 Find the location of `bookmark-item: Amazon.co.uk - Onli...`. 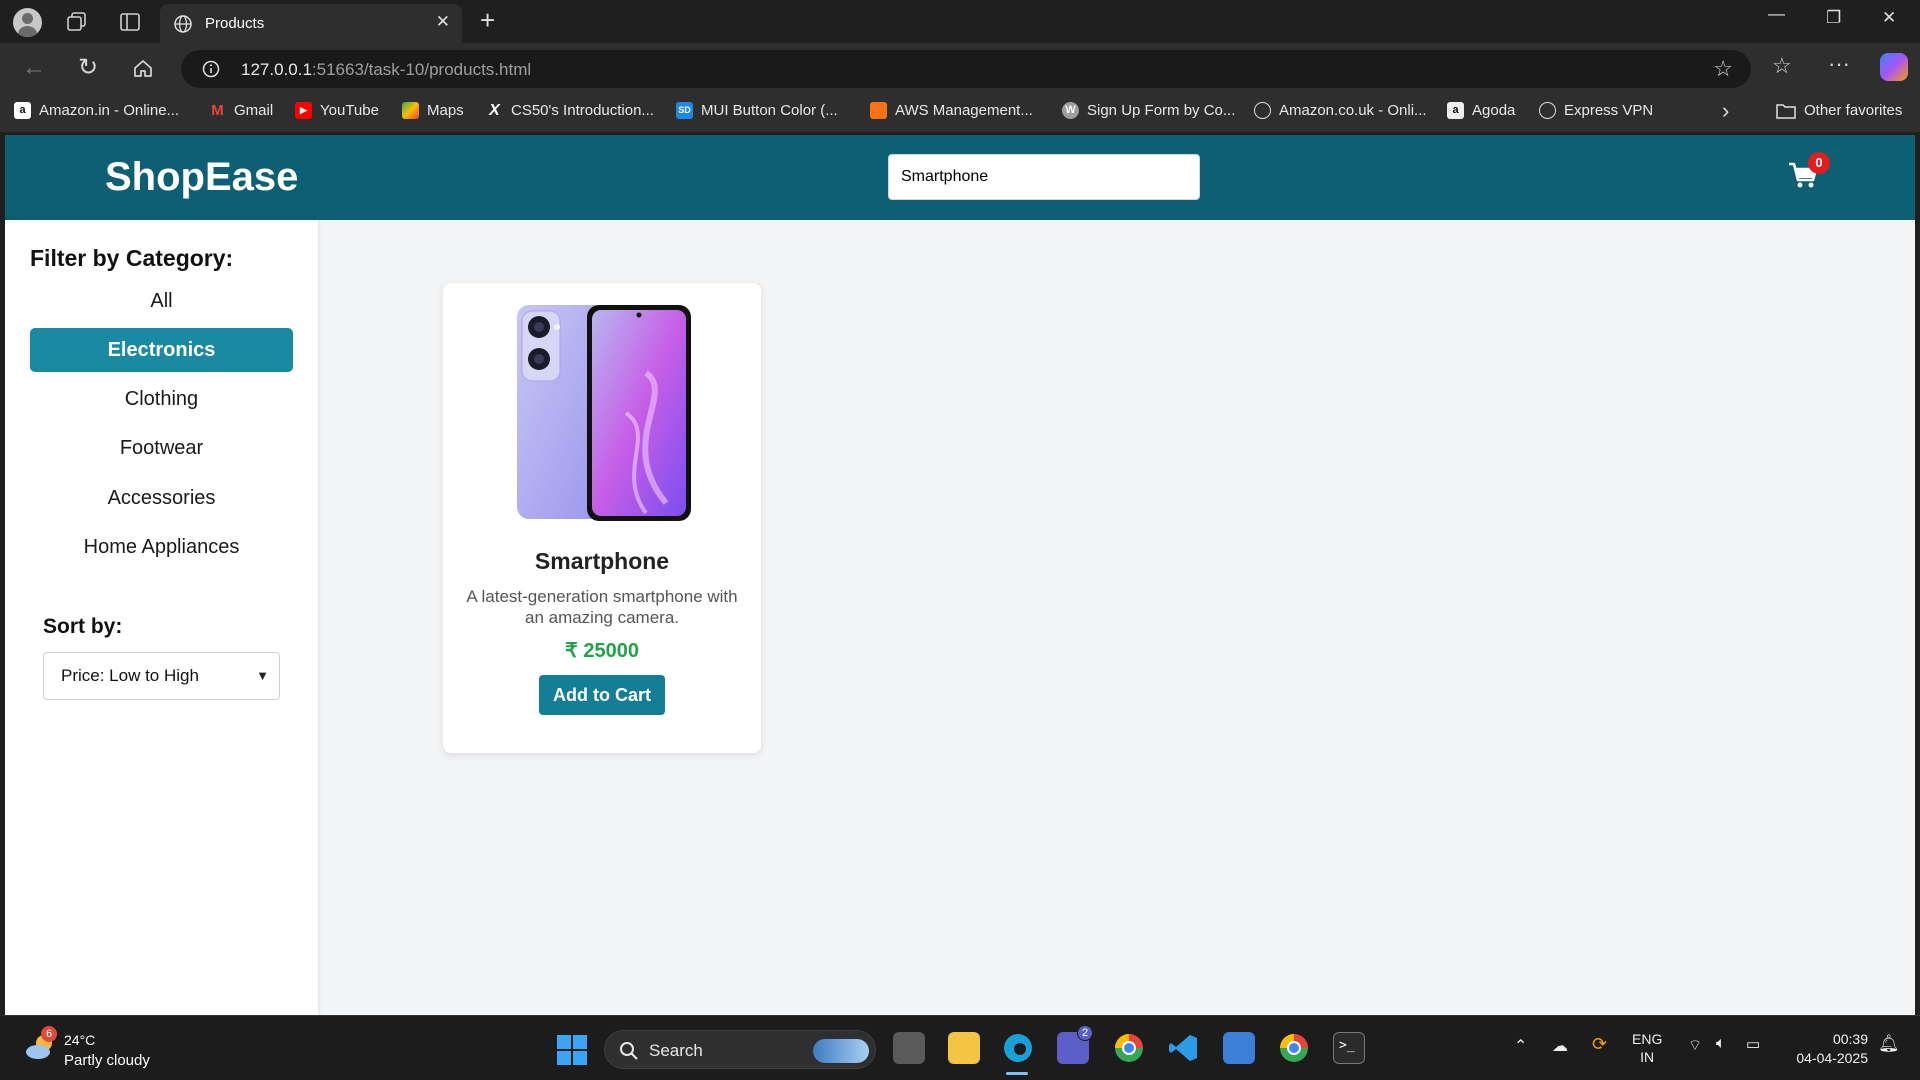

bookmark-item: Amazon.co.uk - Onli... is located at coordinates (1340, 110).